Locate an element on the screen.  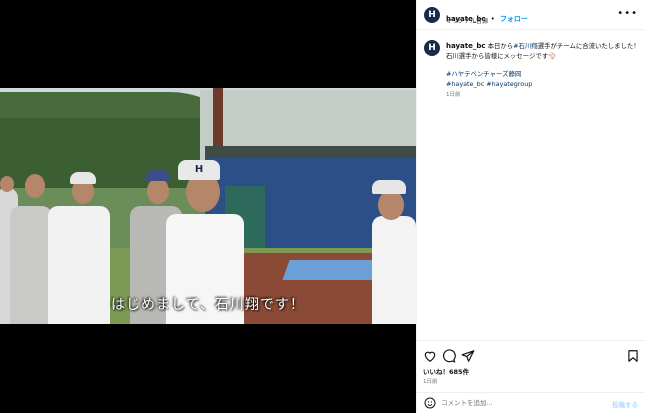
avatar: H is located at coordinates (432, 15).